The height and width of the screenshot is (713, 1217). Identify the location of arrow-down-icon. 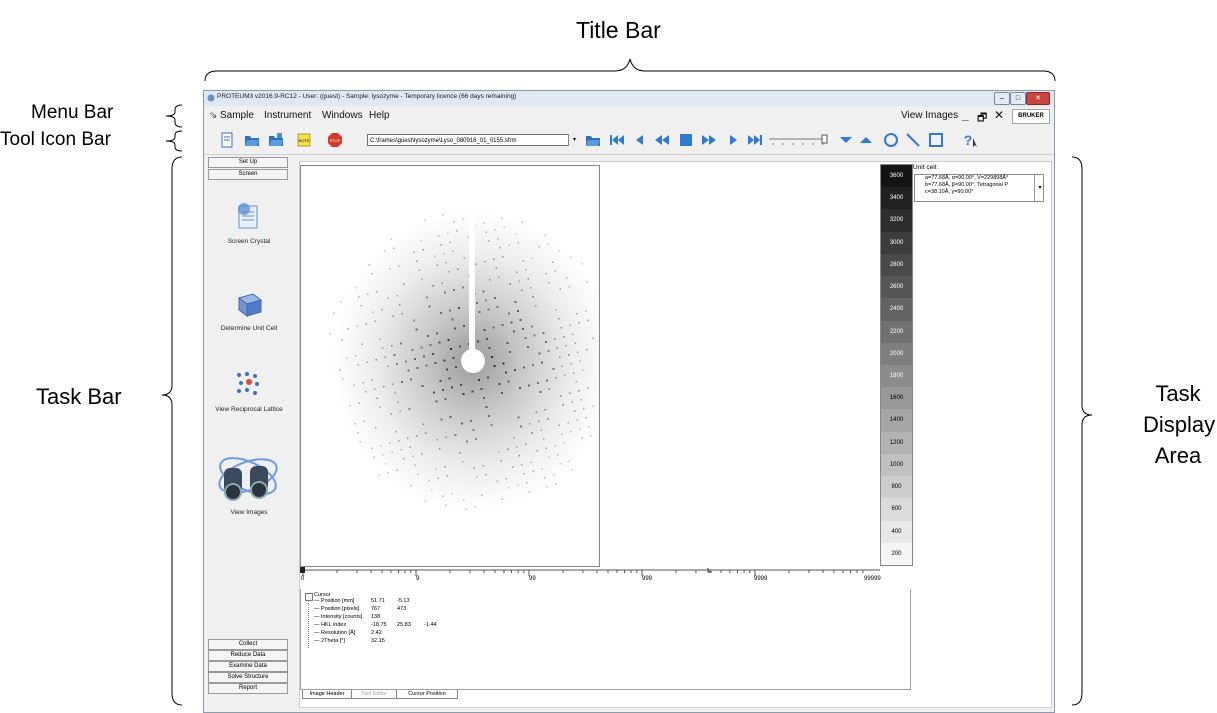
(846, 140).